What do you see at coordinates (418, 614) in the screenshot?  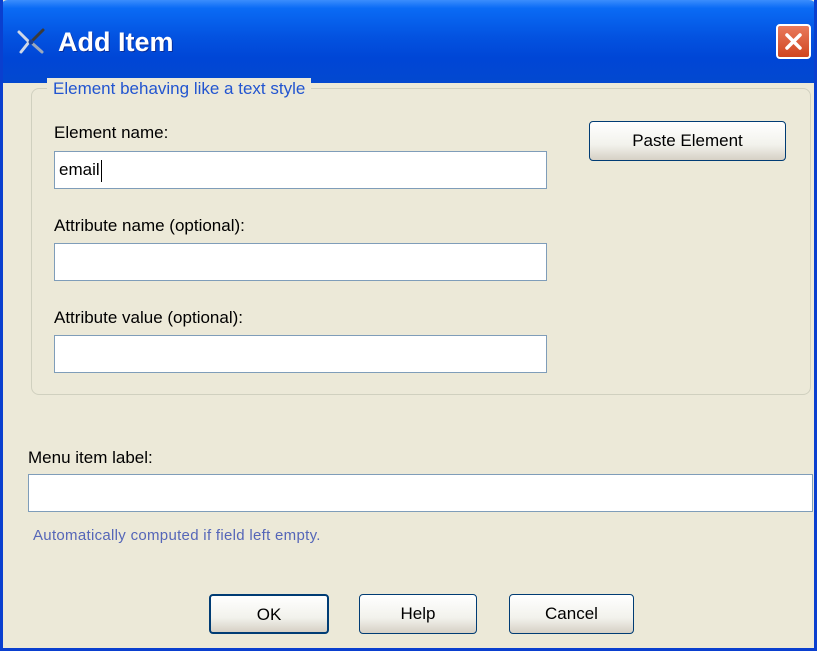 I see `help-button: Help` at bounding box center [418, 614].